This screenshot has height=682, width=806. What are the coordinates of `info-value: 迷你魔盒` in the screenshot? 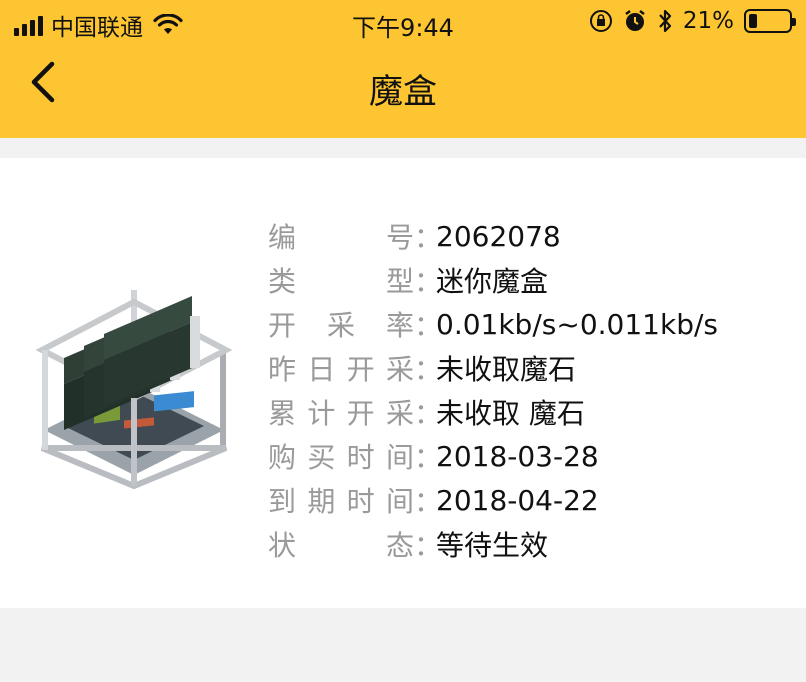 It's located at (492, 281).